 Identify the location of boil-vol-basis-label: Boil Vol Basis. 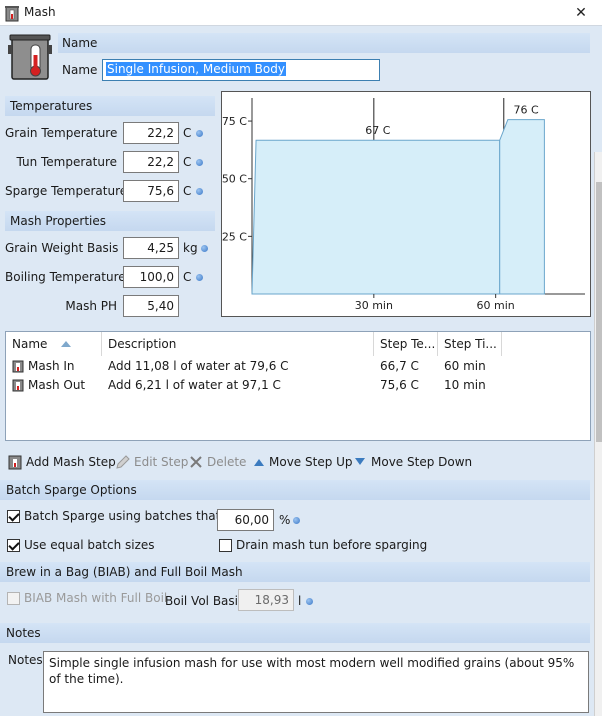
(205, 601).